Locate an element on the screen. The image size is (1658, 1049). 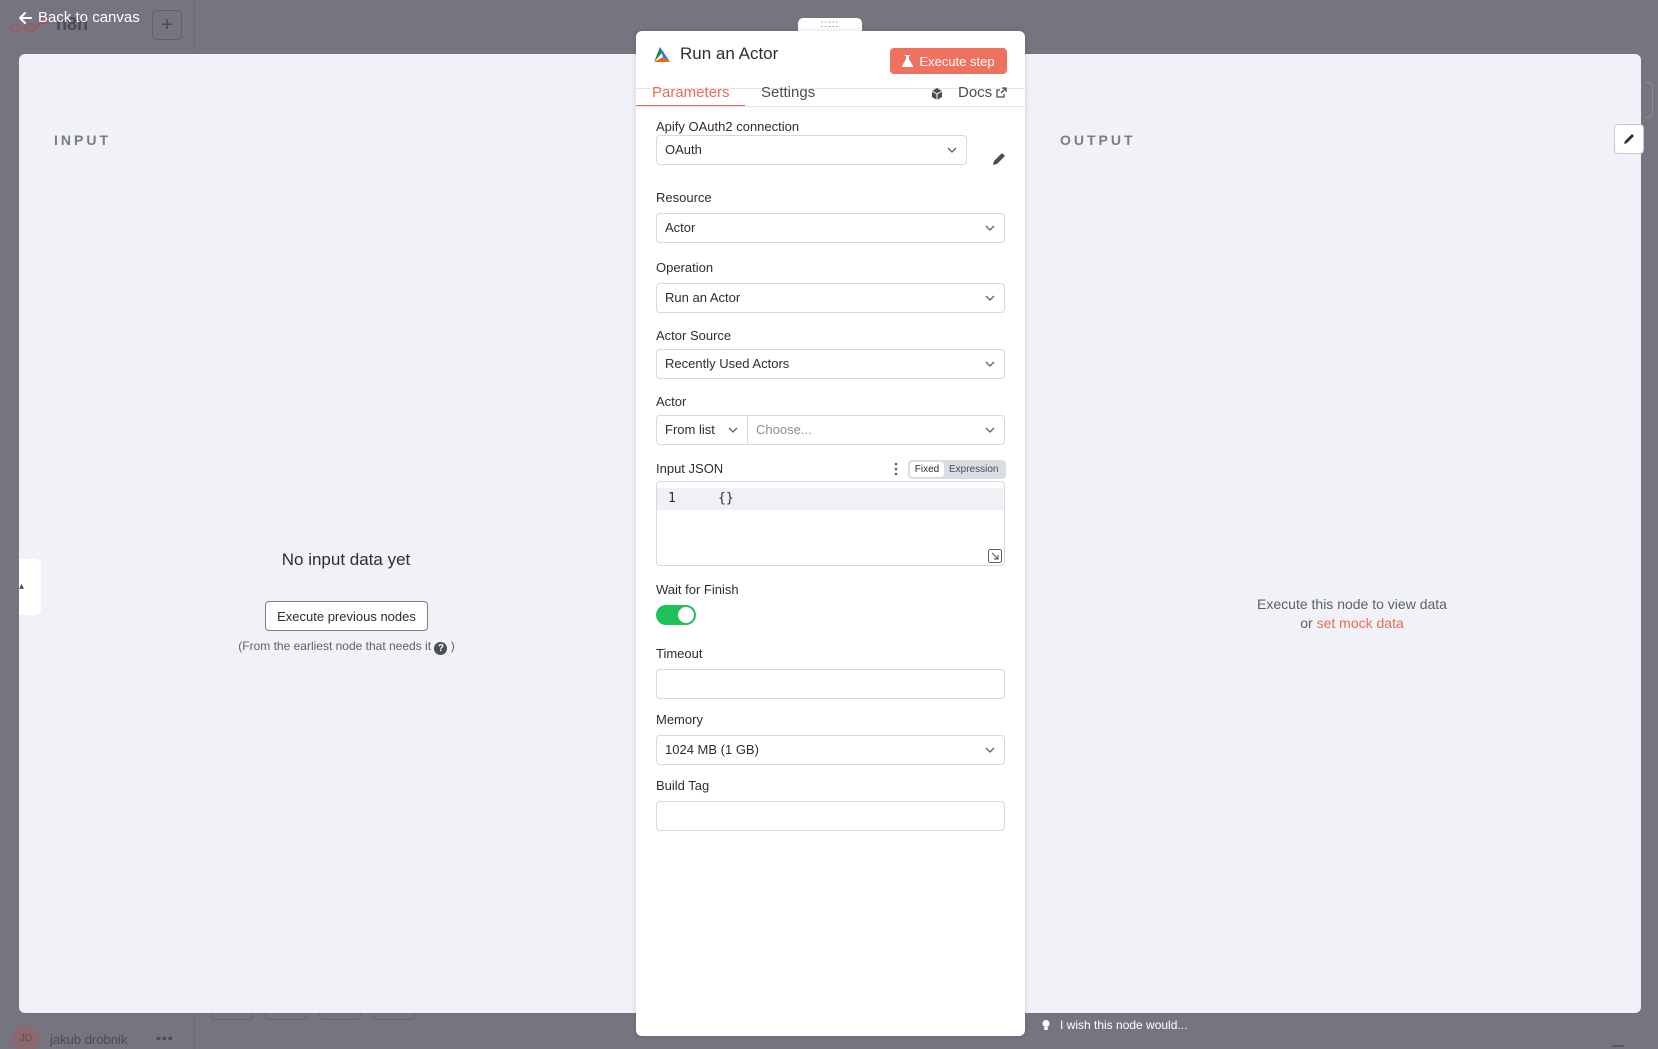
code-content: {} is located at coordinates (726, 498).